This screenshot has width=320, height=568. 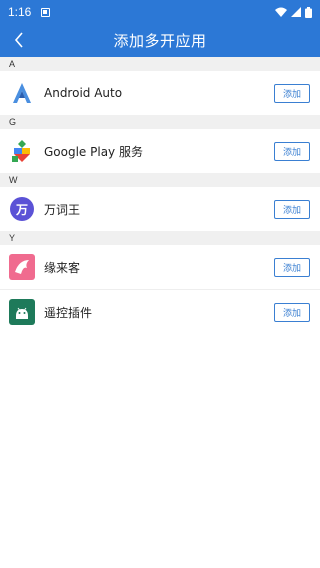 What do you see at coordinates (22, 93) in the screenshot?
I see `android-auto-icon` at bounding box center [22, 93].